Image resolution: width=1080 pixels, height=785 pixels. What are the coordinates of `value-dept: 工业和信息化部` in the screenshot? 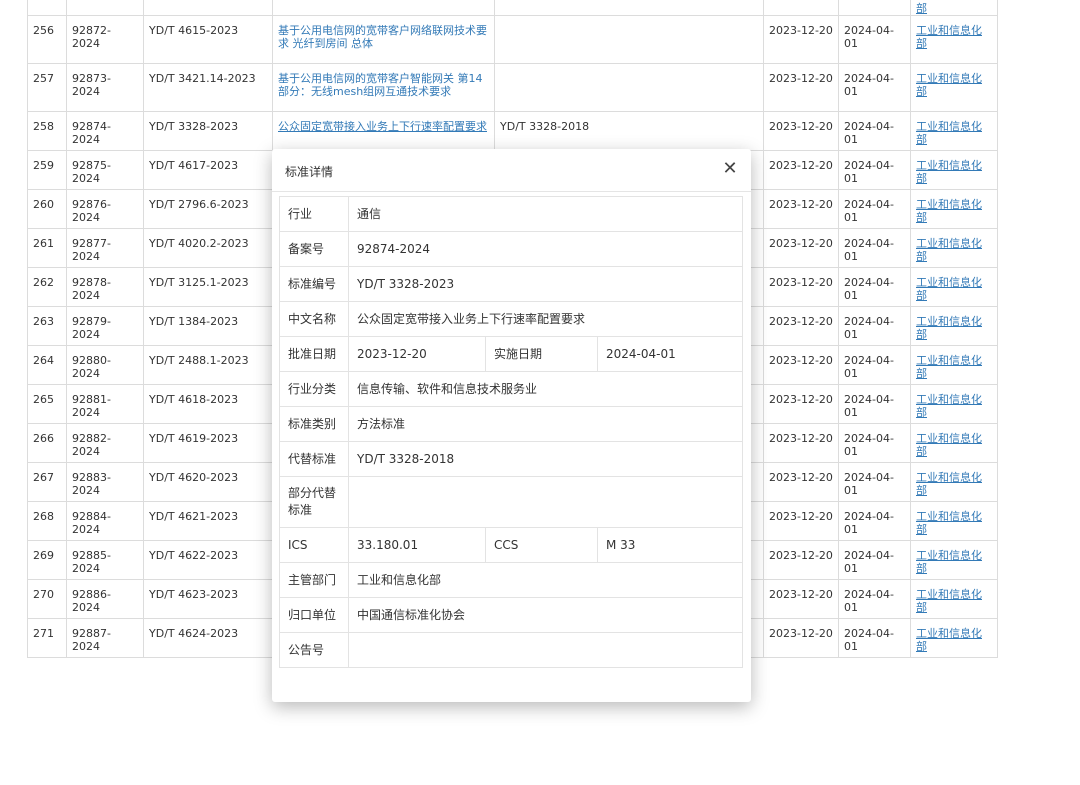 It's located at (545, 580).